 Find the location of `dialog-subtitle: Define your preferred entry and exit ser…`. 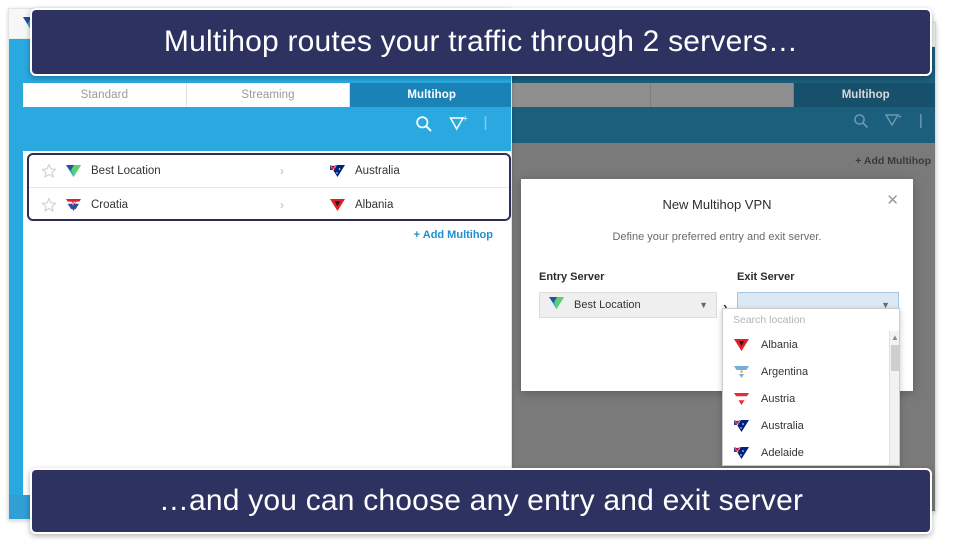

dialog-subtitle: Define your preferred entry and exit ser… is located at coordinates (717, 237).